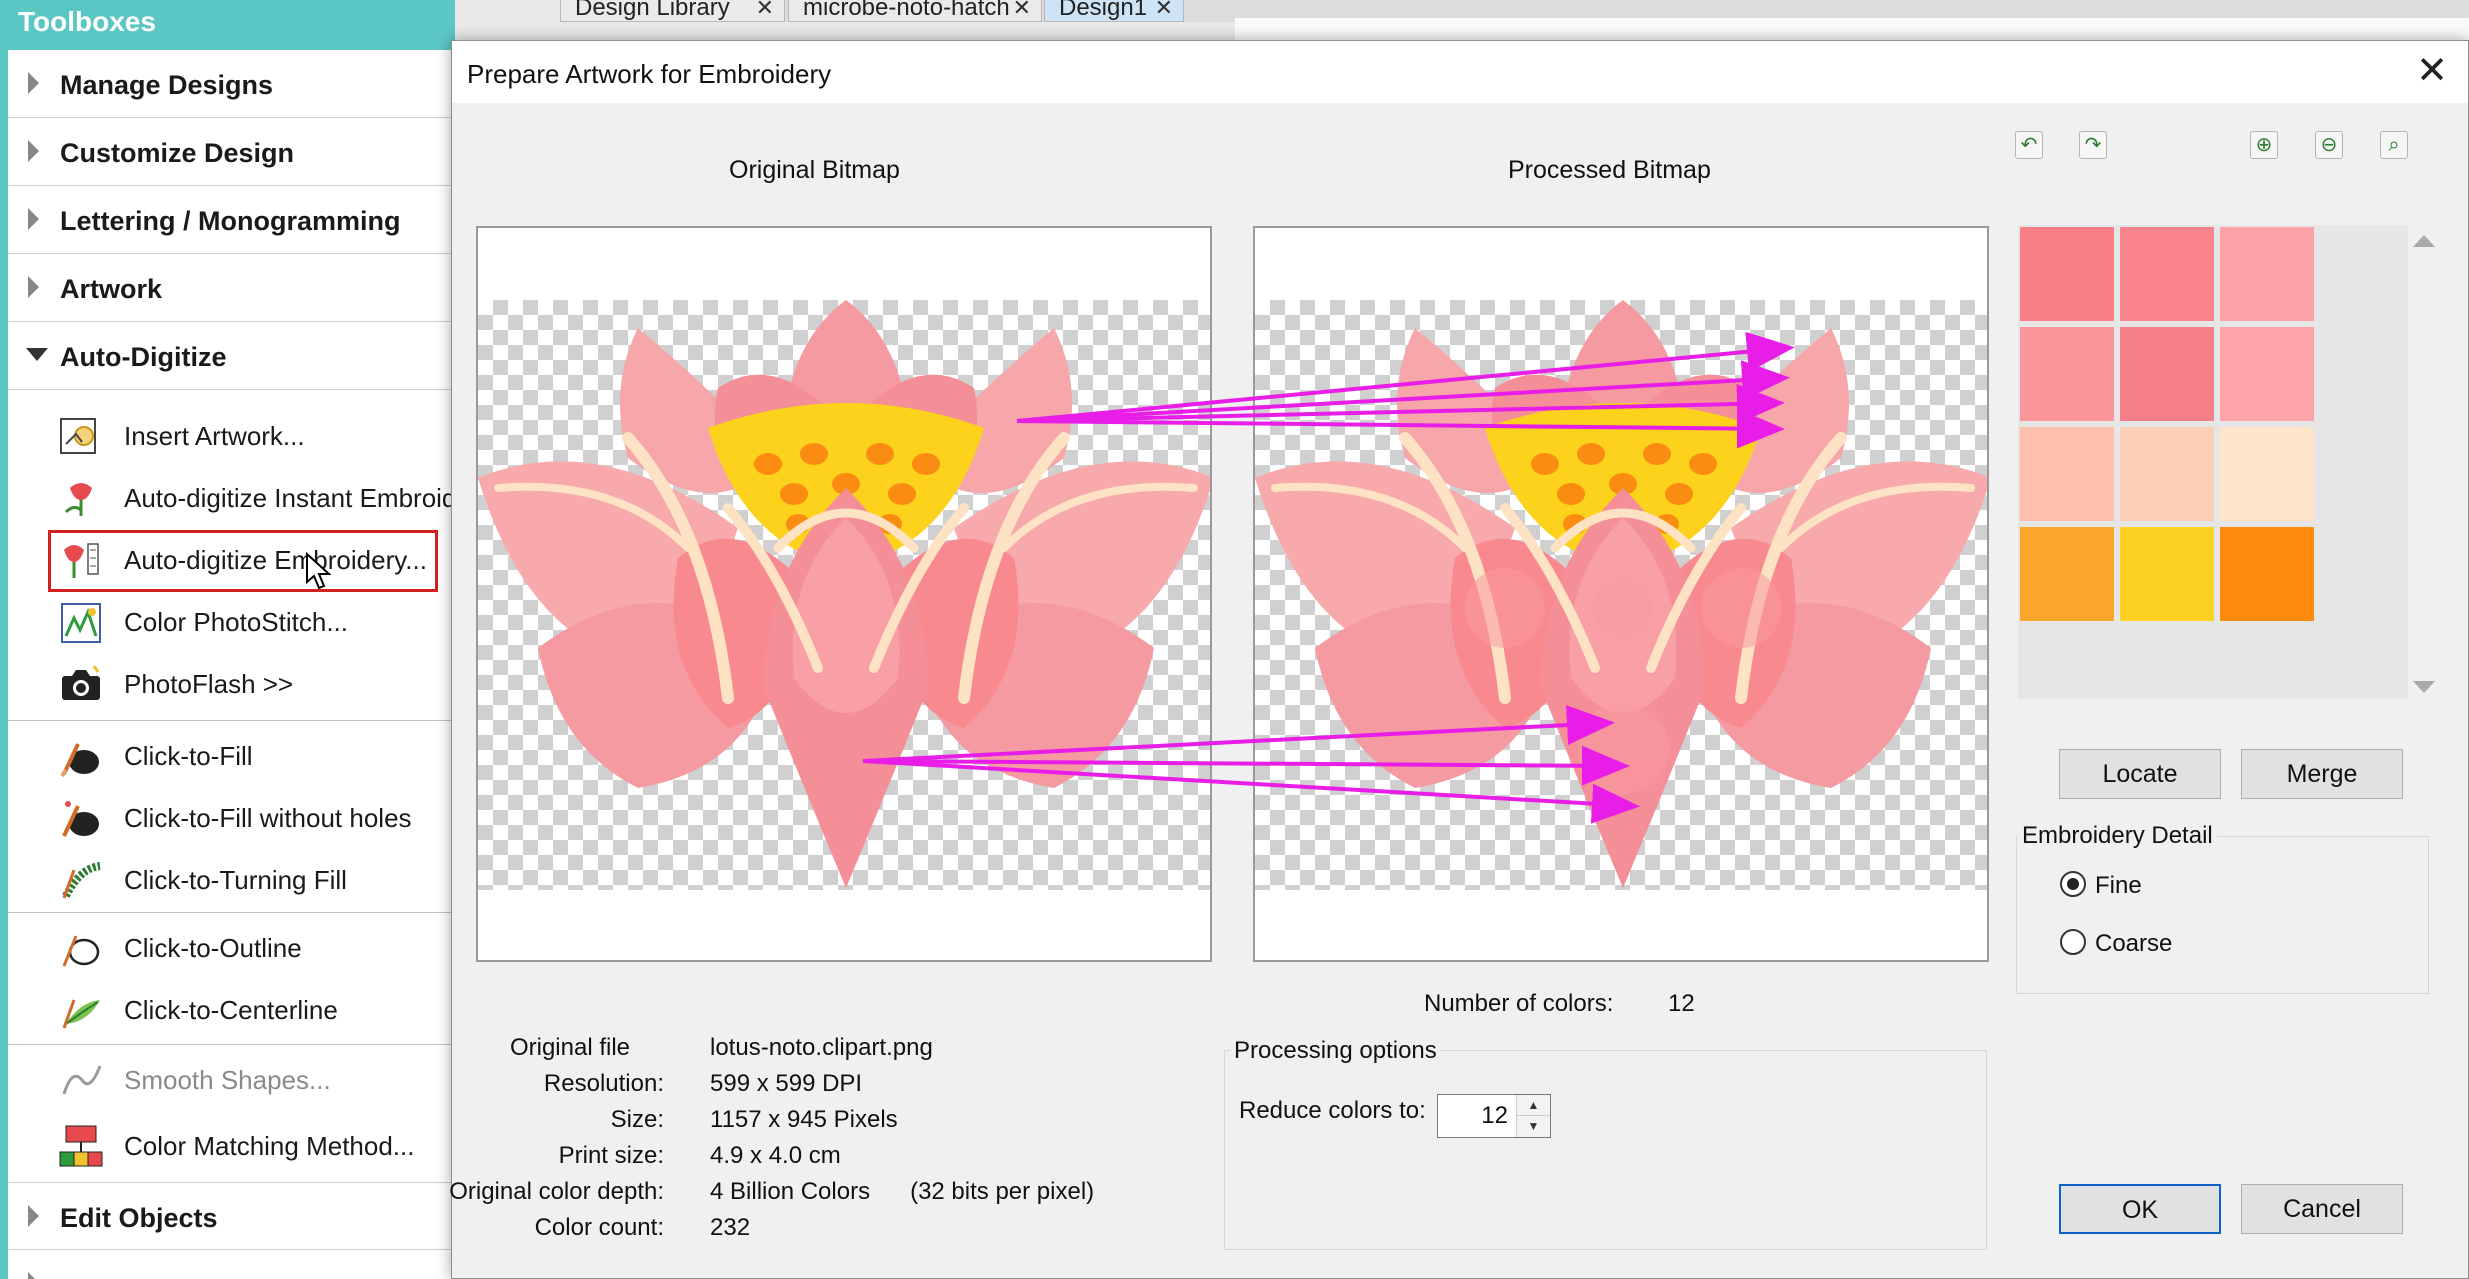 Image resolution: width=2469 pixels, height=1279 pixels. I want to click on tool-click-to-centerline: Click-to-Centerline, so click(231, 1009).